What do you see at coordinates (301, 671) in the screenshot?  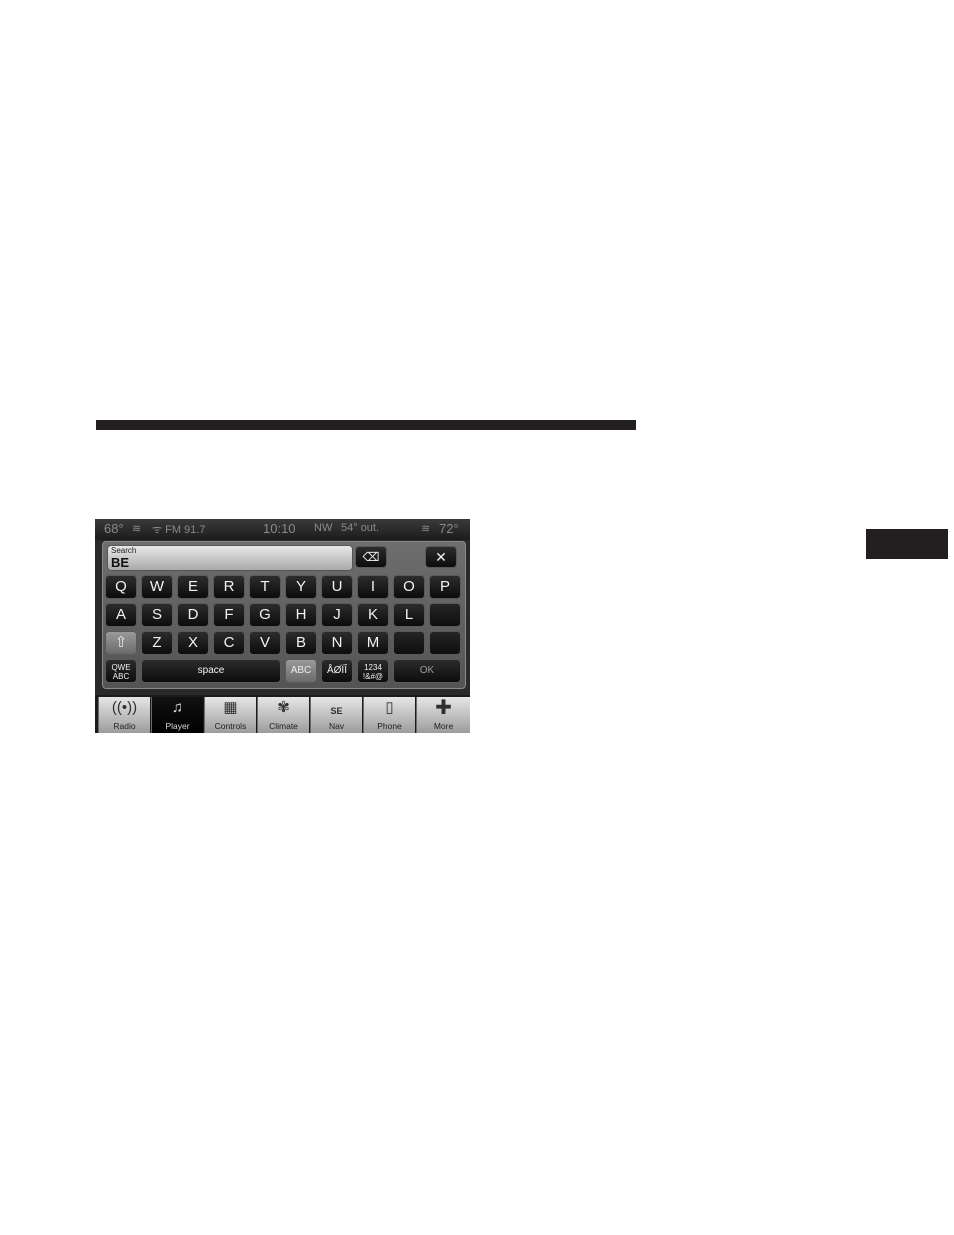 I see `abc-key: ABC` at bounding box center [301, 671].